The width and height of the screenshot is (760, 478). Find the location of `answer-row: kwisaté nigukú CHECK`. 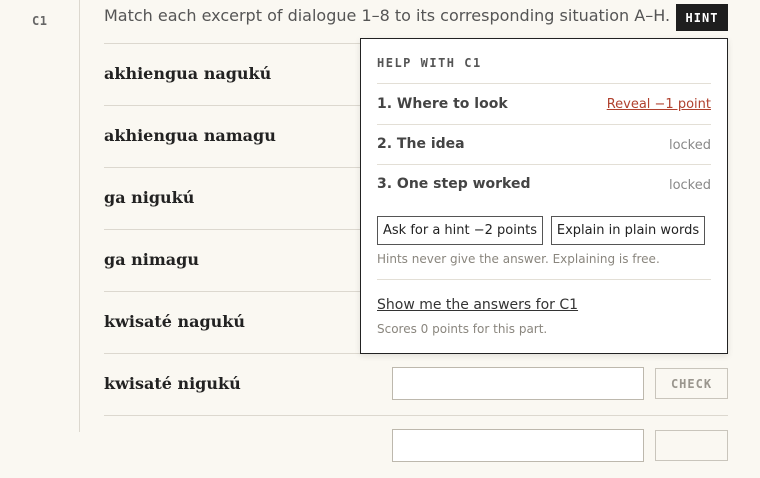

answer-row: kwisaté nigukú CHECK is located at coordinates (416, 384).